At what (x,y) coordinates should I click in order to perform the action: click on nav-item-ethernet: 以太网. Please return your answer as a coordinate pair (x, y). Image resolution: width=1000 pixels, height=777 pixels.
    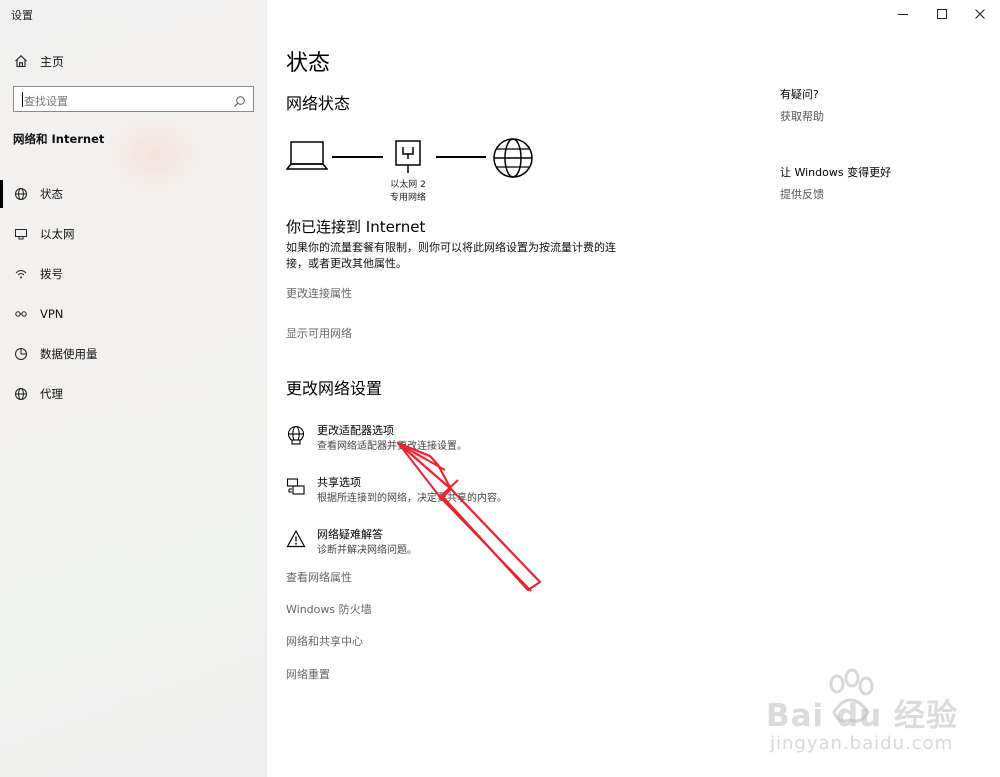
    Looking at the image, I should click on (133, 234).